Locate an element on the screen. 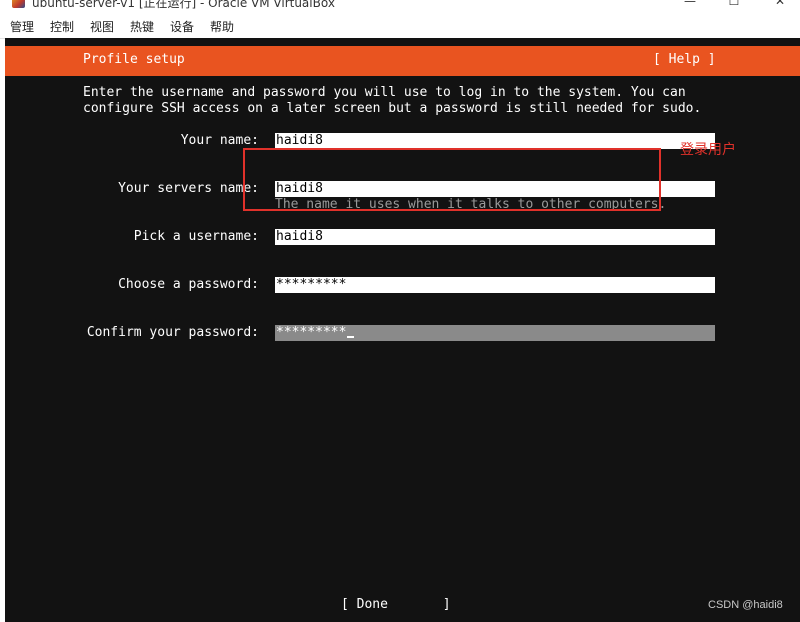 The image size is (800, 622). password-input: ********* is located at coordinates (495, 285).